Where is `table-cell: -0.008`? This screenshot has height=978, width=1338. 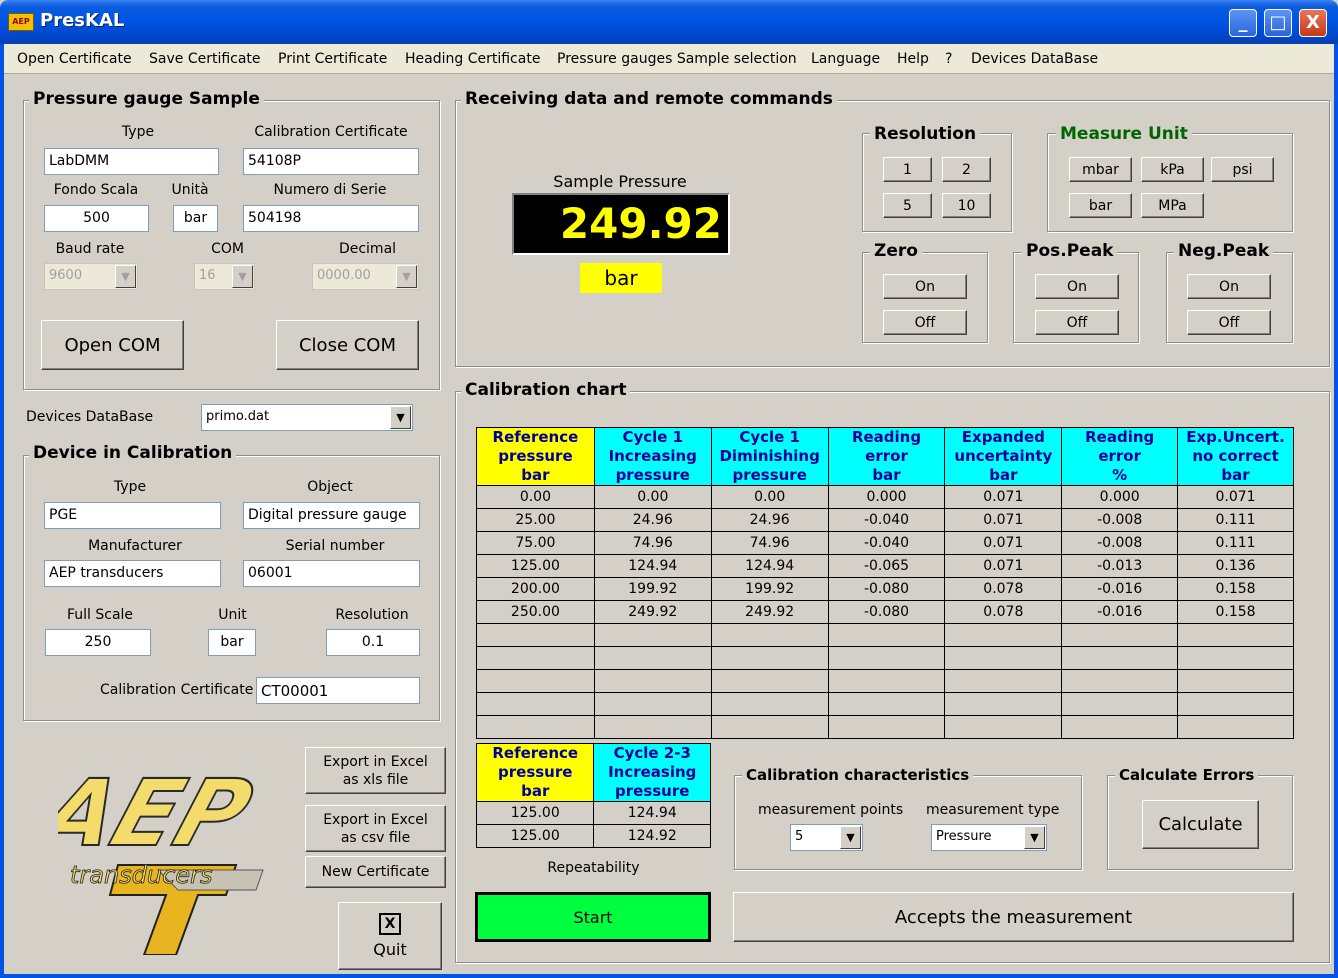 table-cell: -0.008 is located at coordinates (1120, 543).